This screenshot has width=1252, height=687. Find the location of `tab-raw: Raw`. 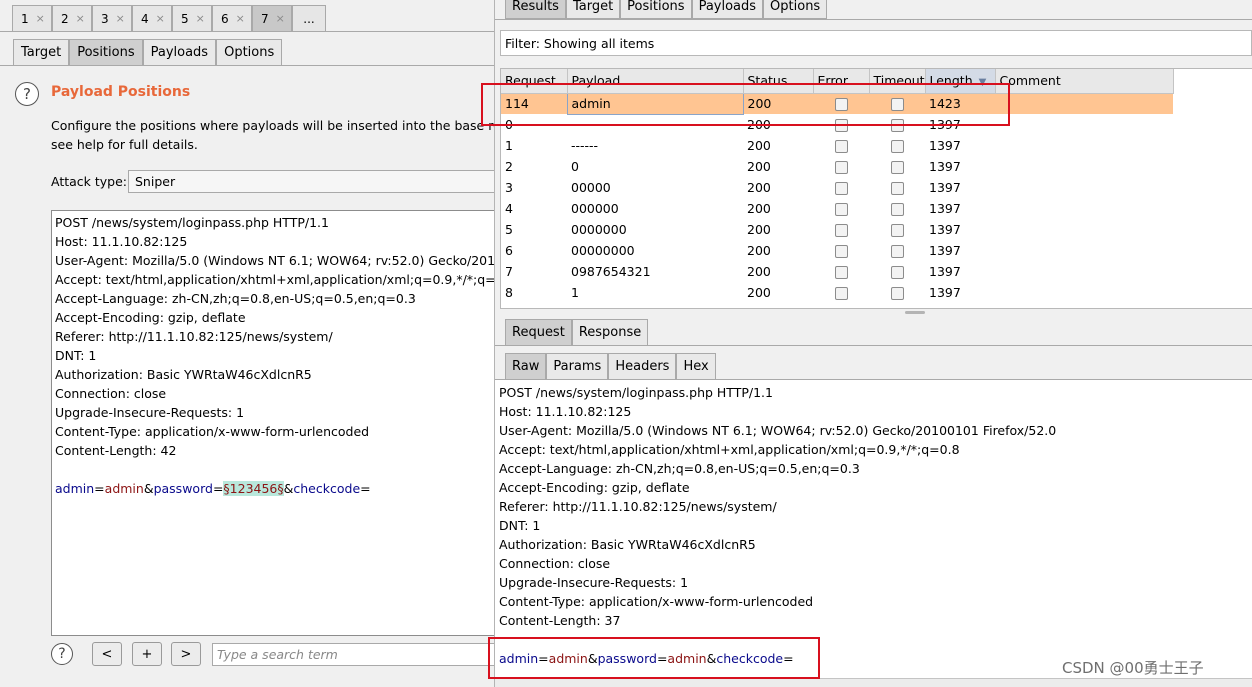

tab-raw: Raw is located at coordinates (526, 366).